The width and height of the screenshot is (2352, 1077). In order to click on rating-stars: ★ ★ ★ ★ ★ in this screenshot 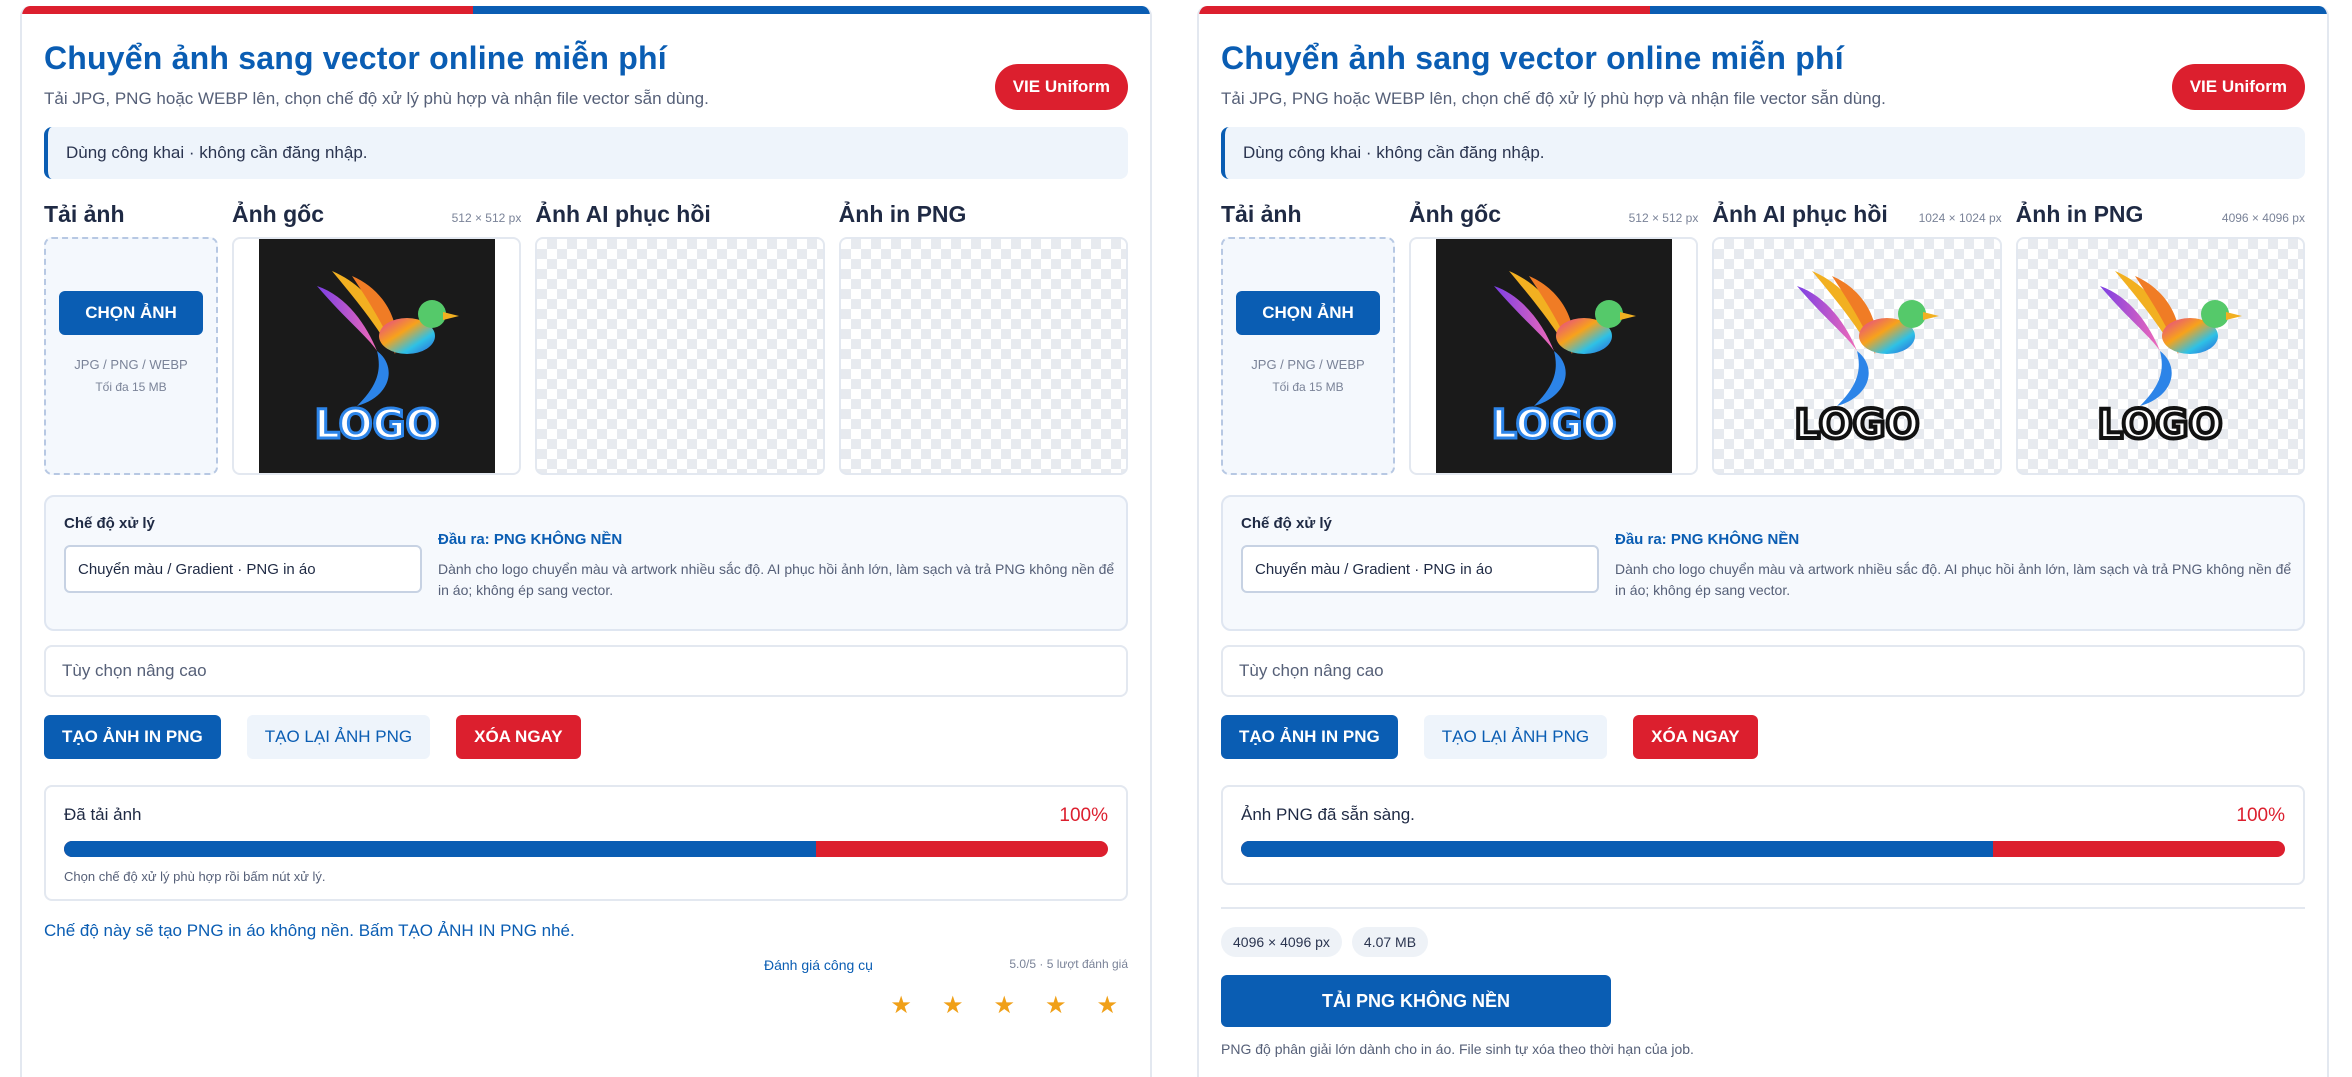, I will do `click(1004, 1005)`.